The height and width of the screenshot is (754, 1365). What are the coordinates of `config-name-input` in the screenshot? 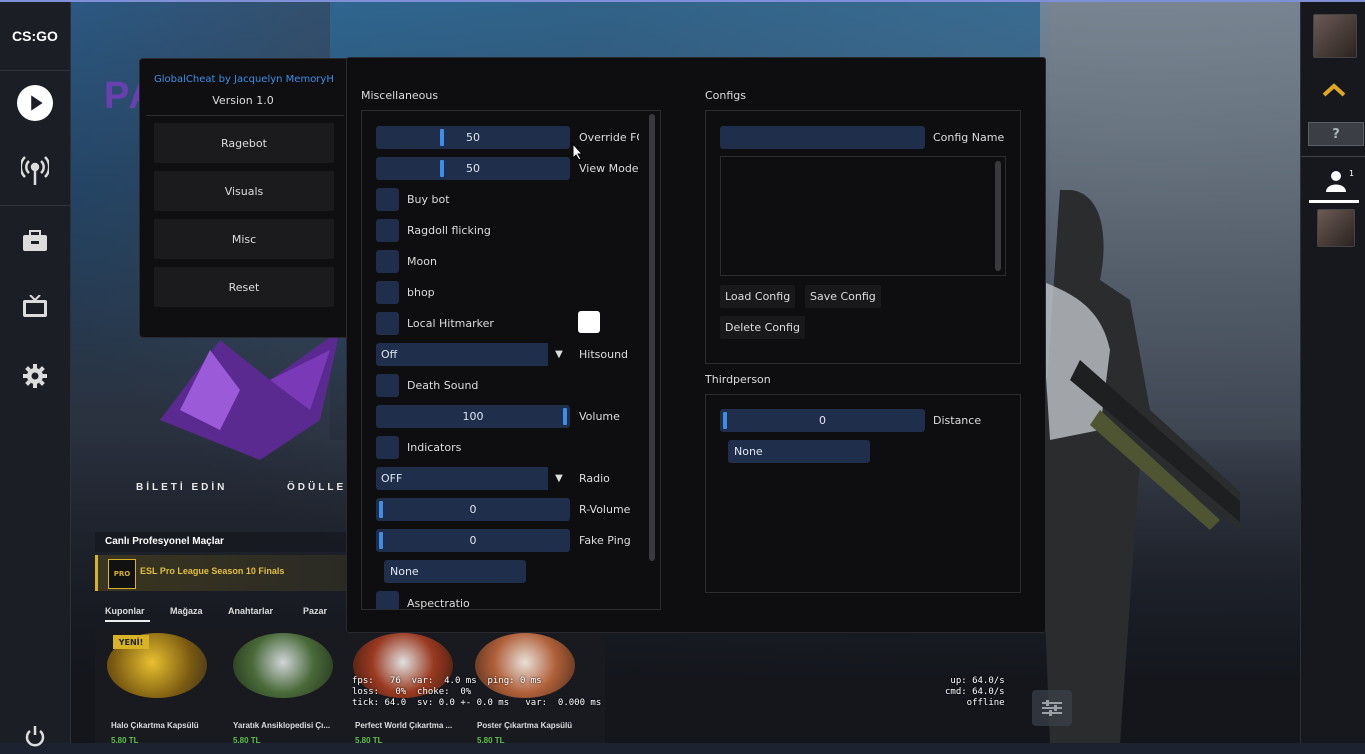 It's located at (822, 137).